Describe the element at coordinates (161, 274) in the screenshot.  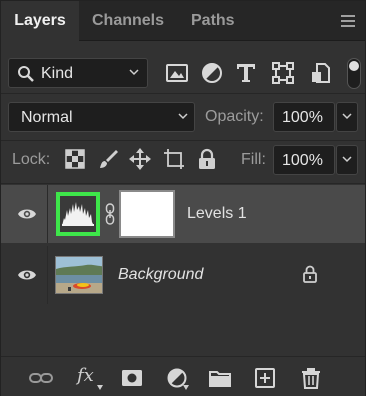
I see `layer-name: Background` at that location.